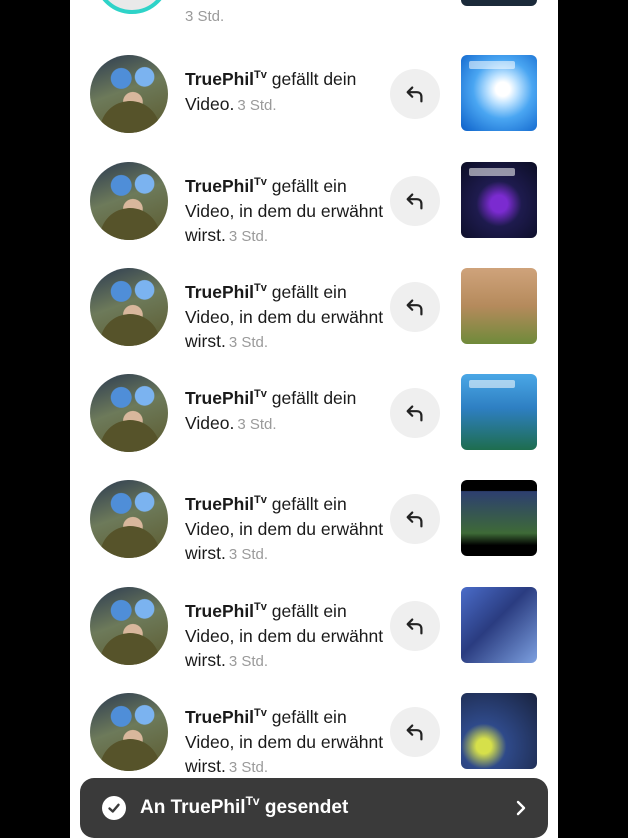 The width and height of the screenshot is (628, 838). I want to click on check-circle-icon, so click(114, 808).